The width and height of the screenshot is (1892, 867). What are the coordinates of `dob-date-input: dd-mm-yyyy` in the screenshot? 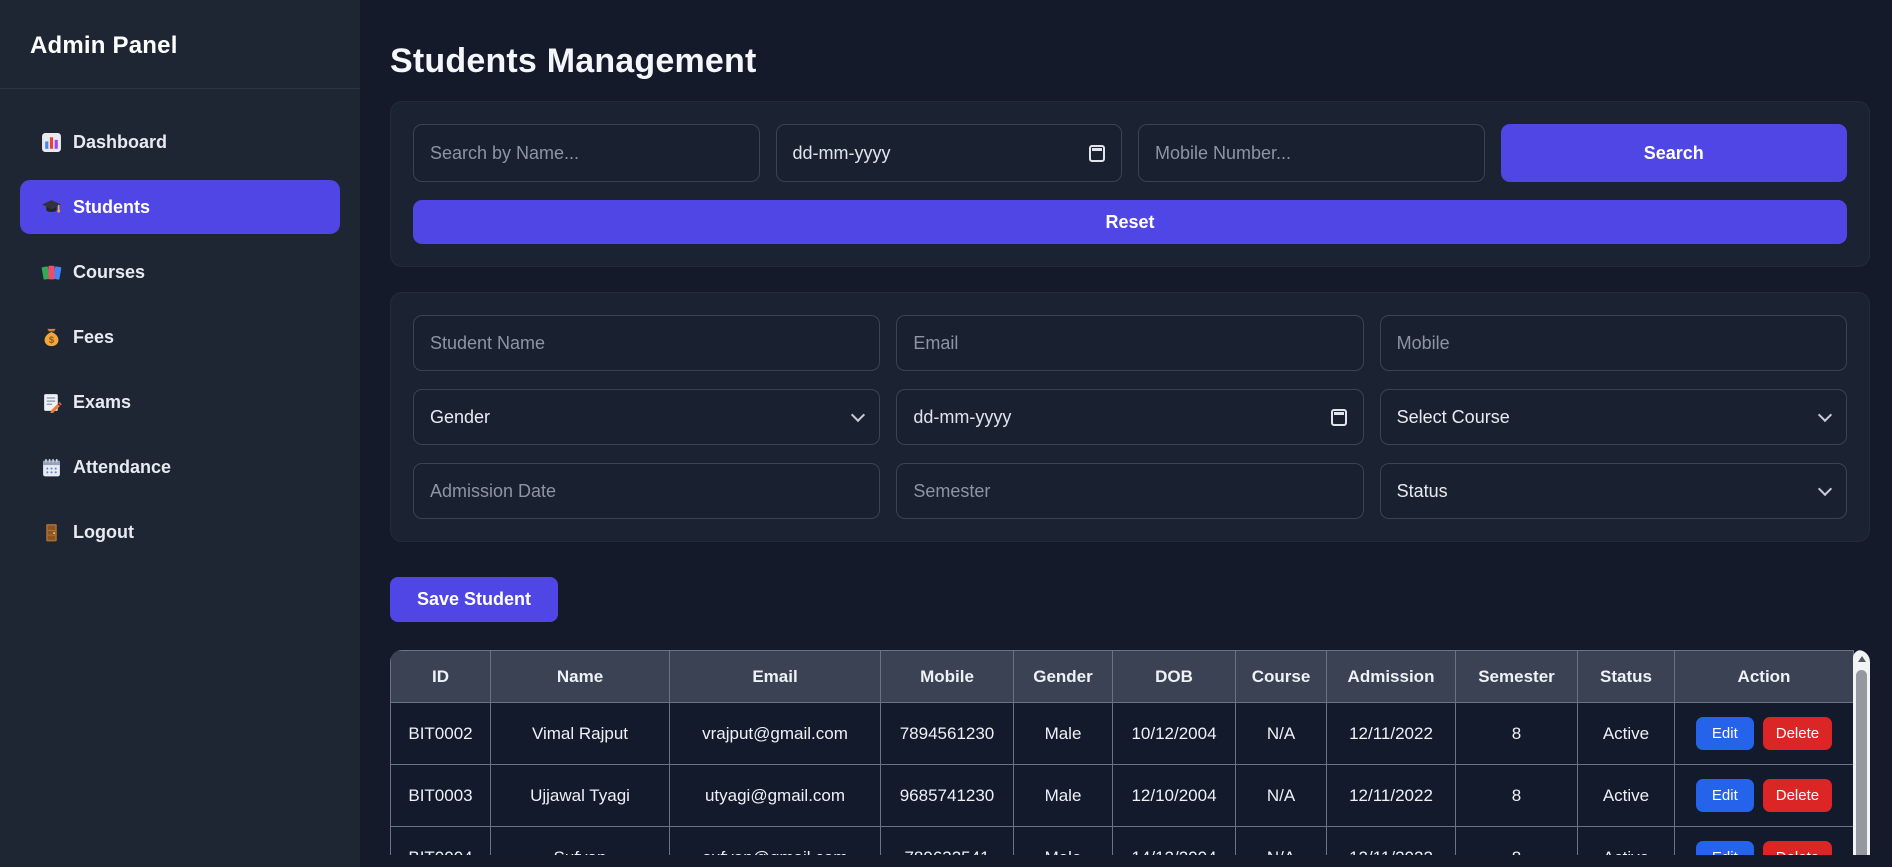 It's located at (1130, 417).